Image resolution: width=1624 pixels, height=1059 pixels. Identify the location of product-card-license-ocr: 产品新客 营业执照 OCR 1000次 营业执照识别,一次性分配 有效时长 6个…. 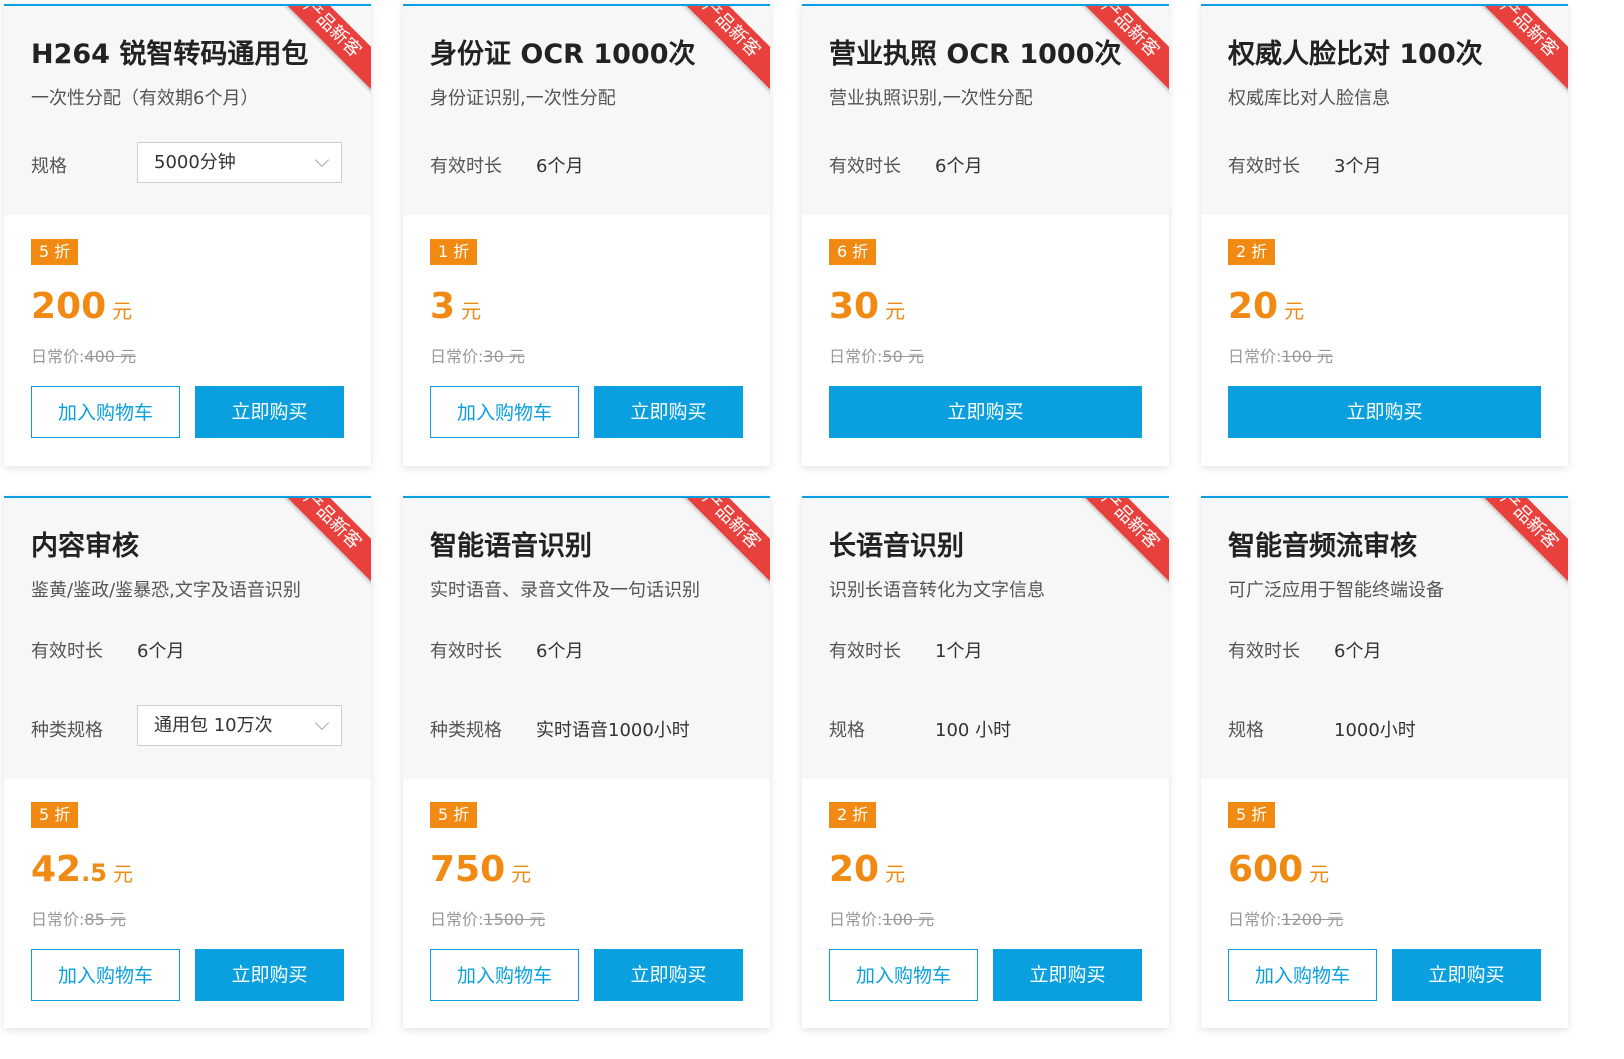
(985, 235).